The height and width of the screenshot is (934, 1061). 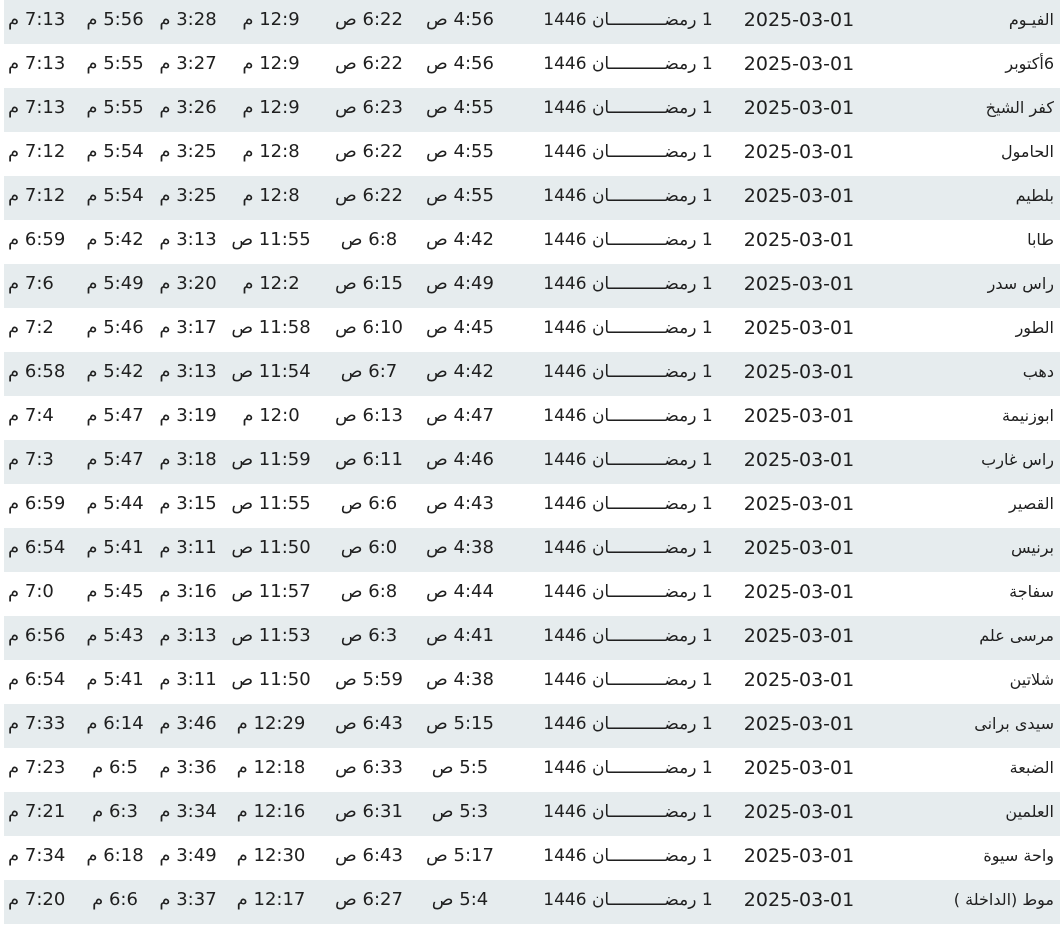 I want to click on maghrib-time-cell: 5:55 م, so click(x=115, y=107).